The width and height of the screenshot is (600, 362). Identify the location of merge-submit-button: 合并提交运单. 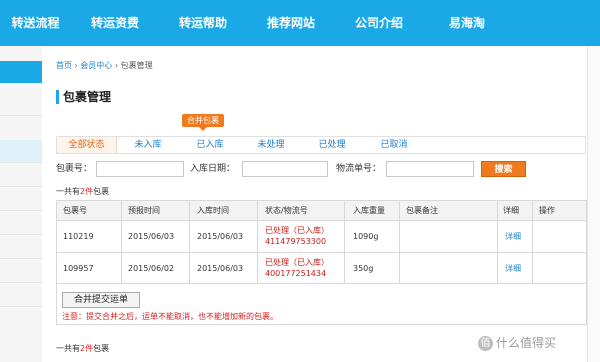
(101, 300).